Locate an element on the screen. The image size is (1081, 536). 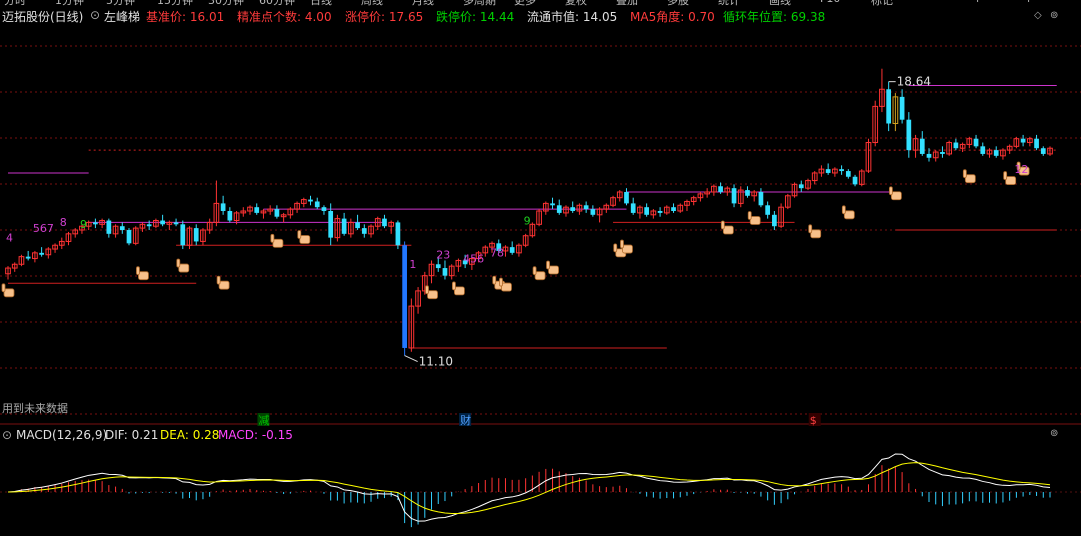
sequence-label: 8 is located at coordinates (63, 222).